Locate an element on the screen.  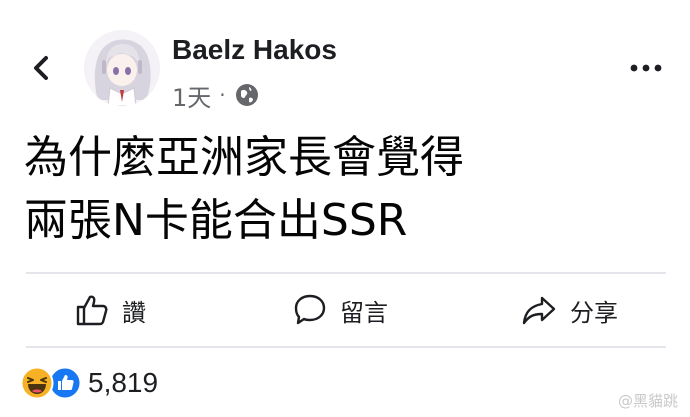
share-arrow-icon is located at coordinates (539, 310).